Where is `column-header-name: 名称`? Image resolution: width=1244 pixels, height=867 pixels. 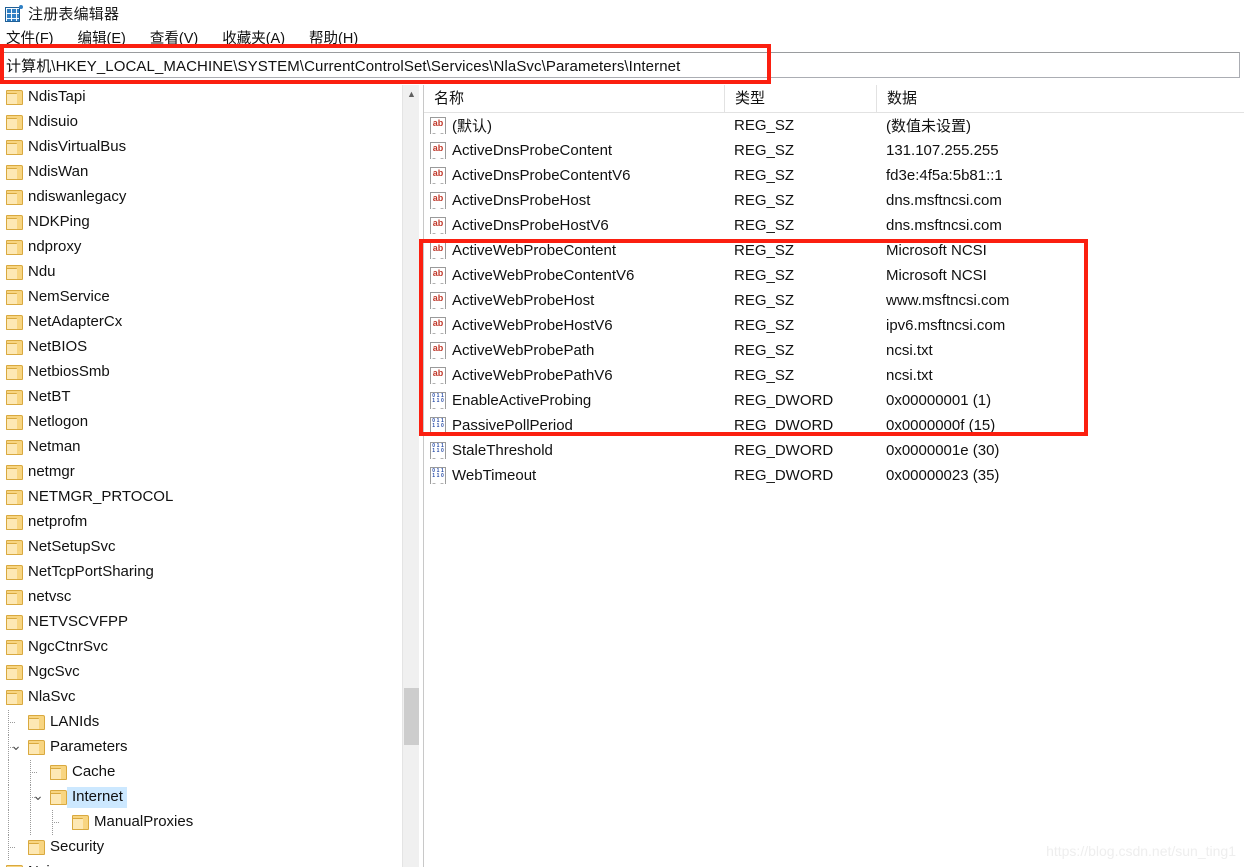
column-header-name: 名称 is located at coordinates (574, 99).